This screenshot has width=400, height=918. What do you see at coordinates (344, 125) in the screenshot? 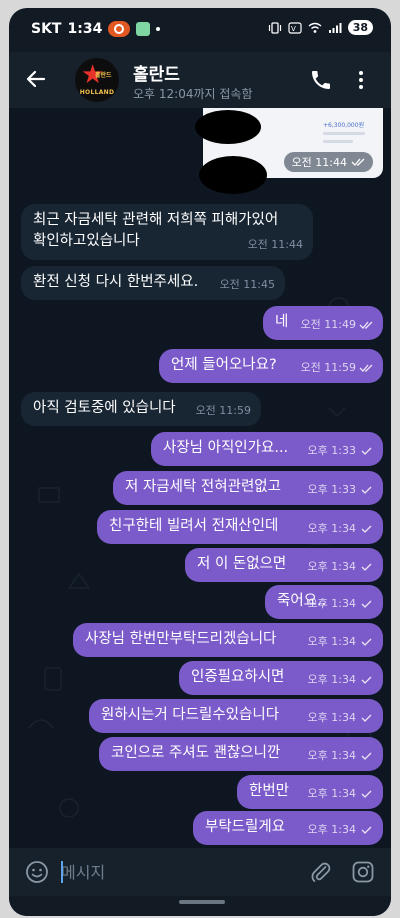
I see `image-amount-text: +6,300,000원` at bounding box center [344, 125].